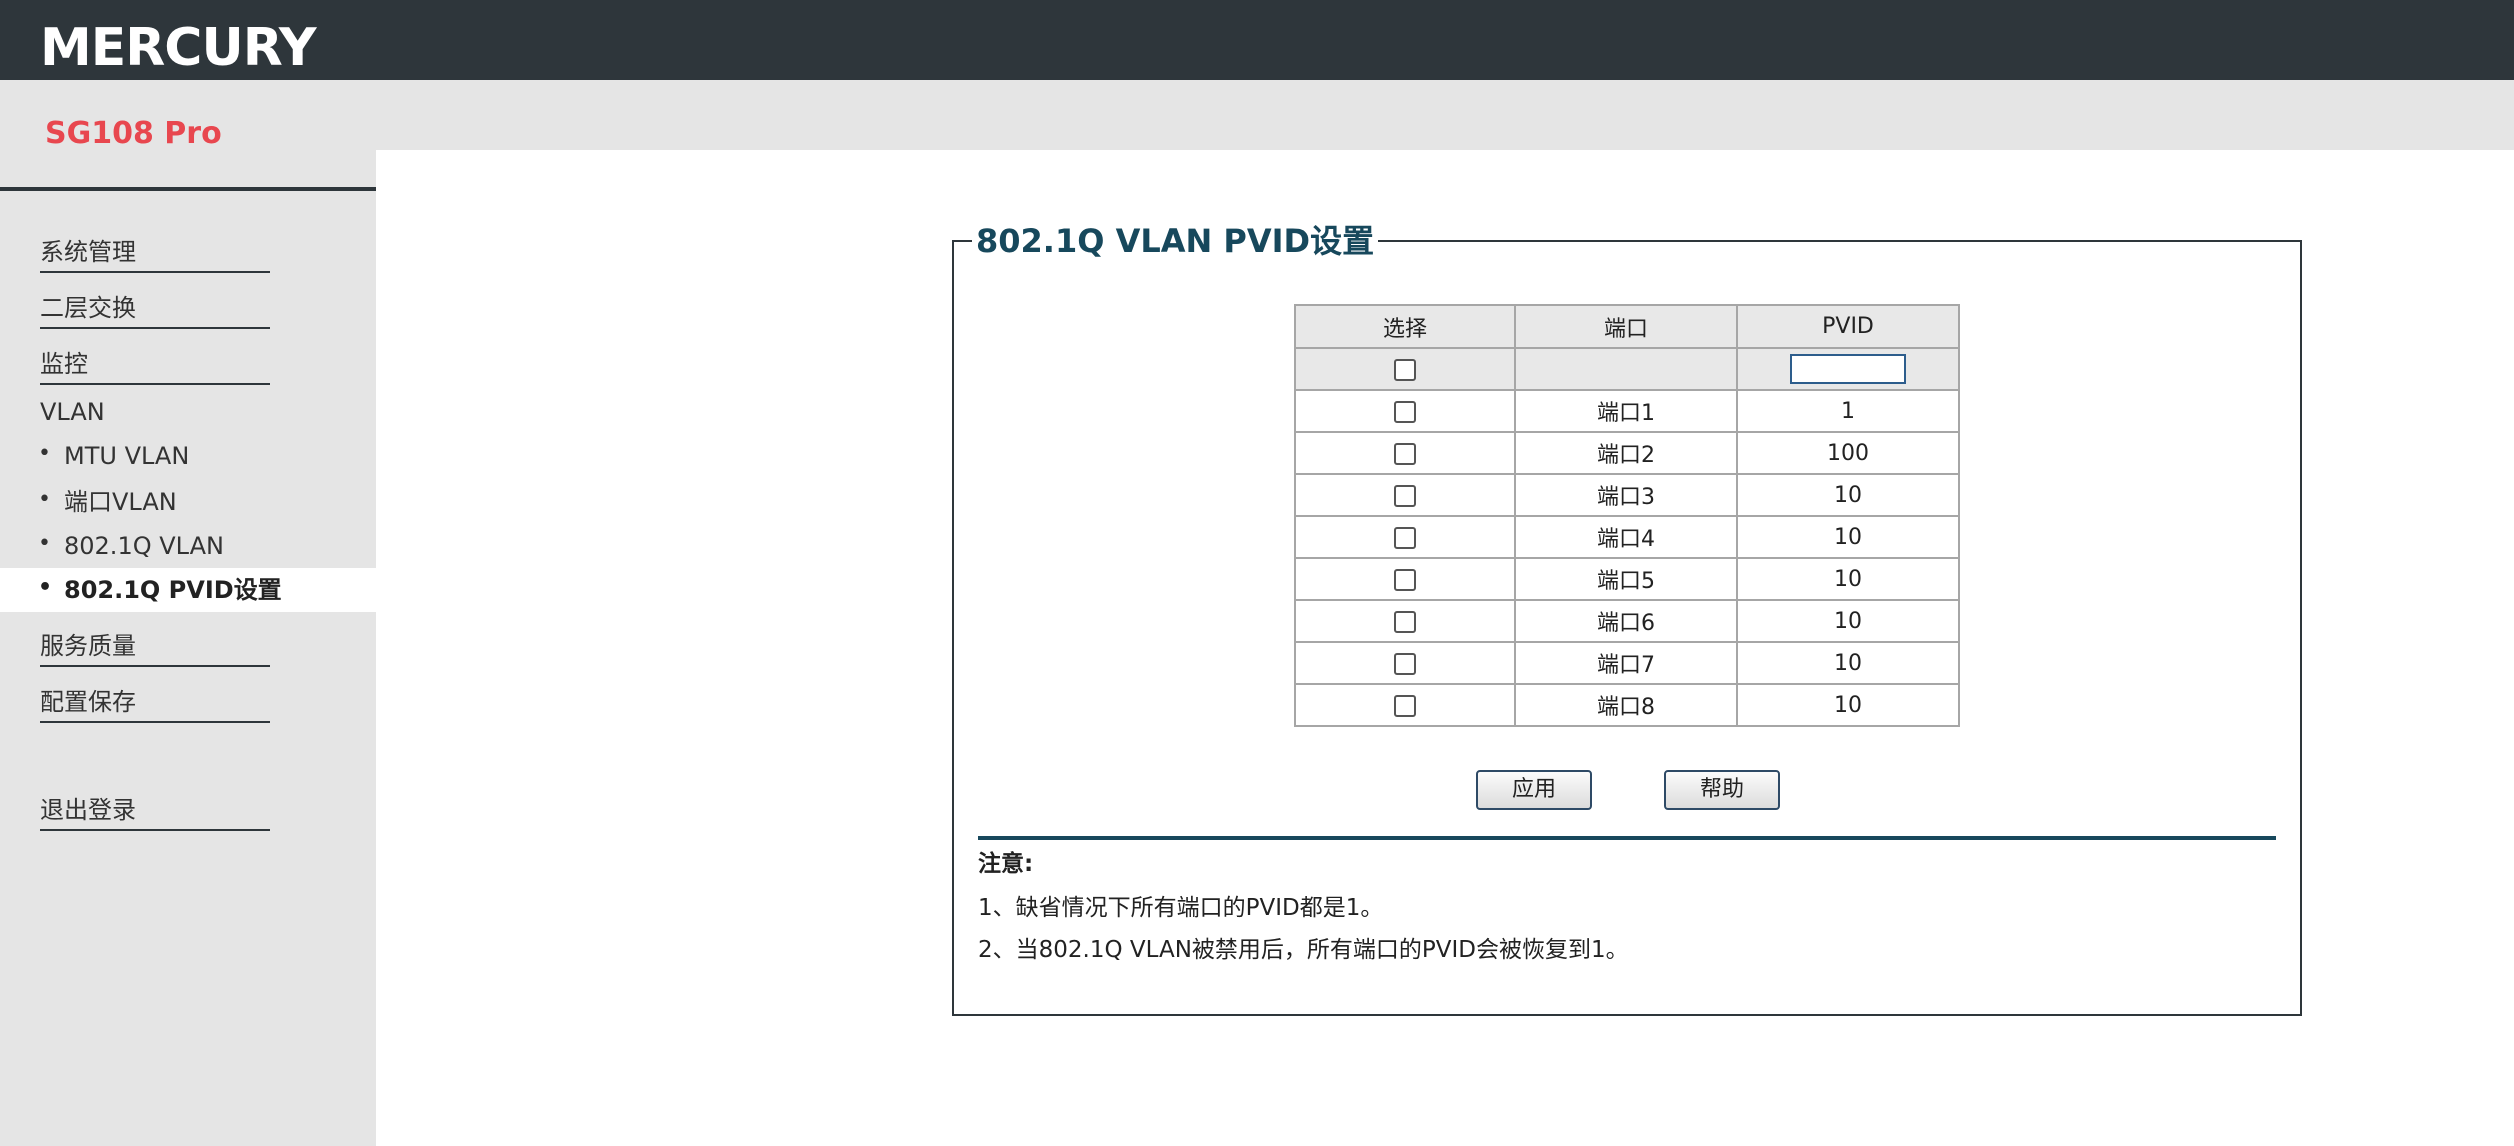 This screenshot has height=1146, width=2514. I want to click on sidebar-item-system: 系统管理, so click(155, 252).